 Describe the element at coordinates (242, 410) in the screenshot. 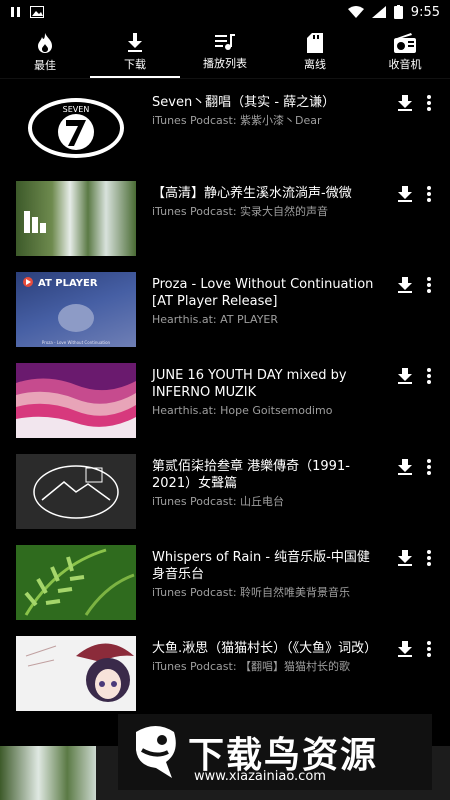

I see `item-subtitle: Hearthis.at: Hope Goitsemodimo` at that location.